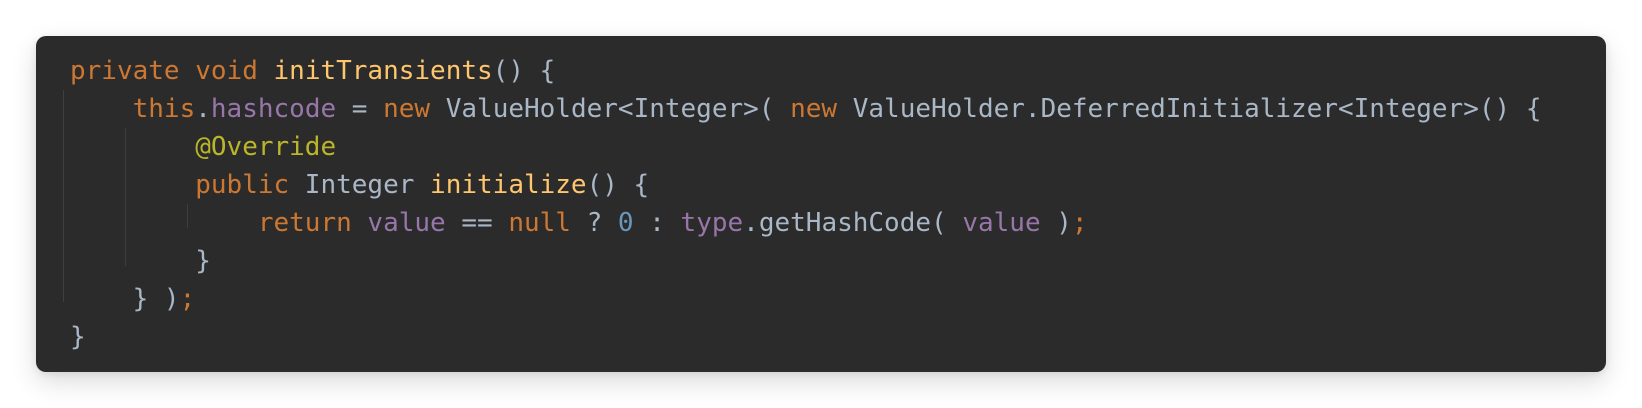 This screenshot has width=1642, height=408. Describe the element at coordinates (360, 109) in the screenshot. I see `code-token-plain: =` at that location.